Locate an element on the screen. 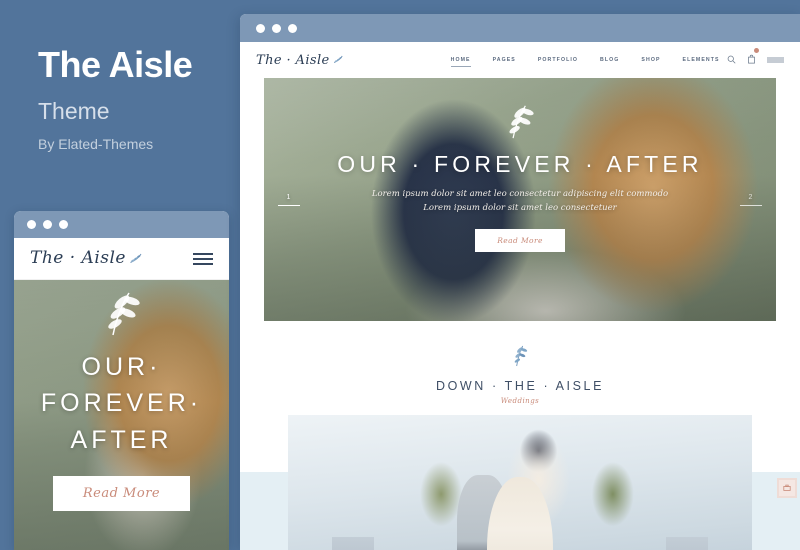  menu-item-elements: ELEMENTS is located at coordinates (701, 60).